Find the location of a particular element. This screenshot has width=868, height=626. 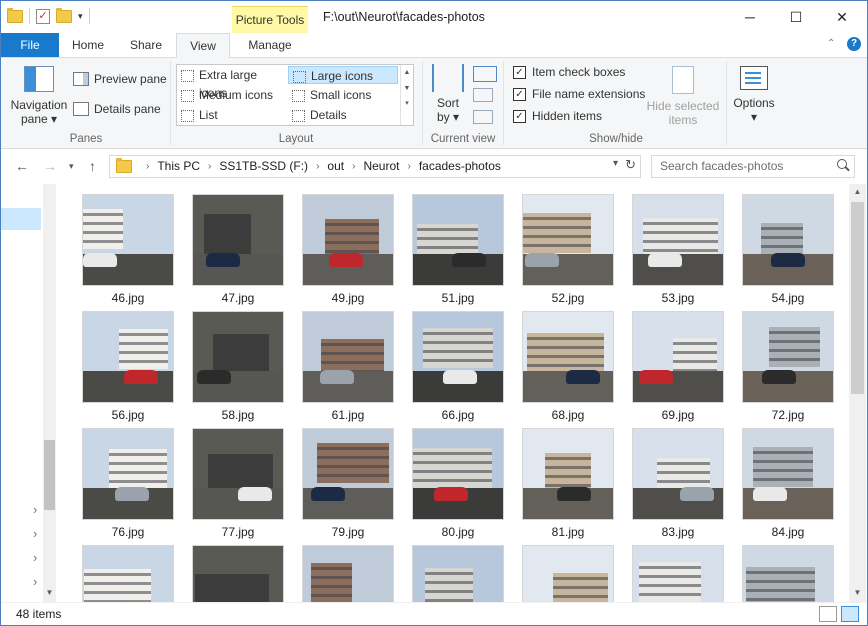

content-scrollbar: ▲ ▼ is located at coordinates (857, 393).